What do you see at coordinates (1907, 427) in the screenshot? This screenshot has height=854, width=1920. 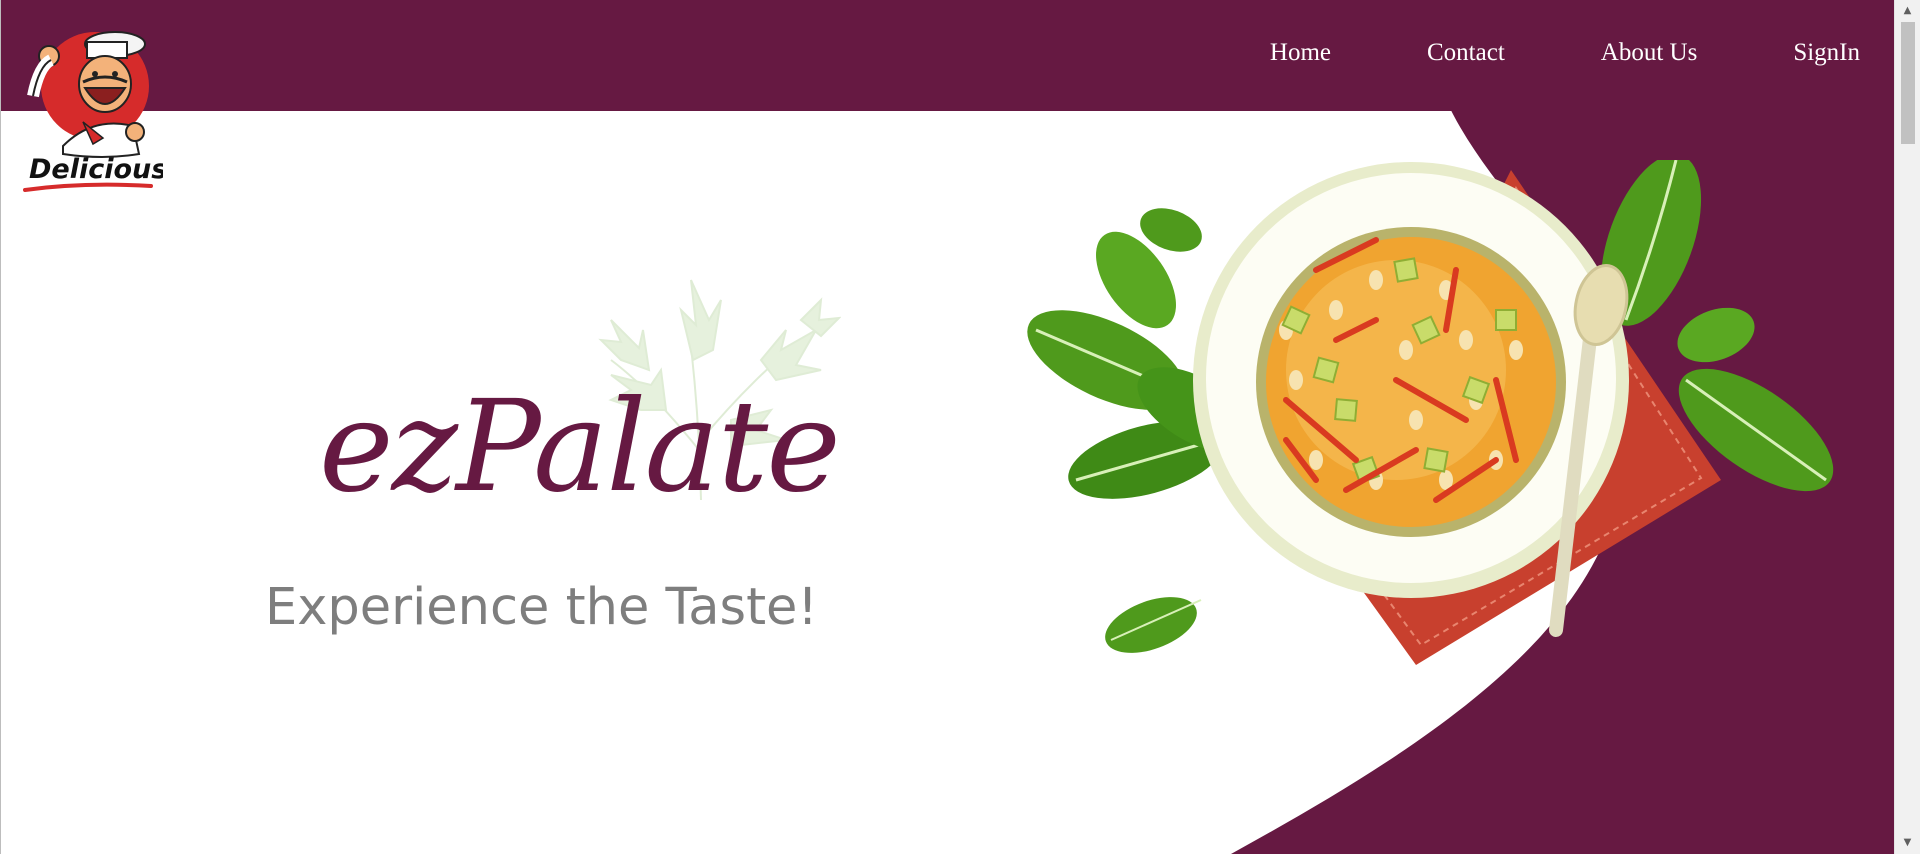 I see `vertical-scrollbar: ▲ ▼` at bounding box center [1907, 427].